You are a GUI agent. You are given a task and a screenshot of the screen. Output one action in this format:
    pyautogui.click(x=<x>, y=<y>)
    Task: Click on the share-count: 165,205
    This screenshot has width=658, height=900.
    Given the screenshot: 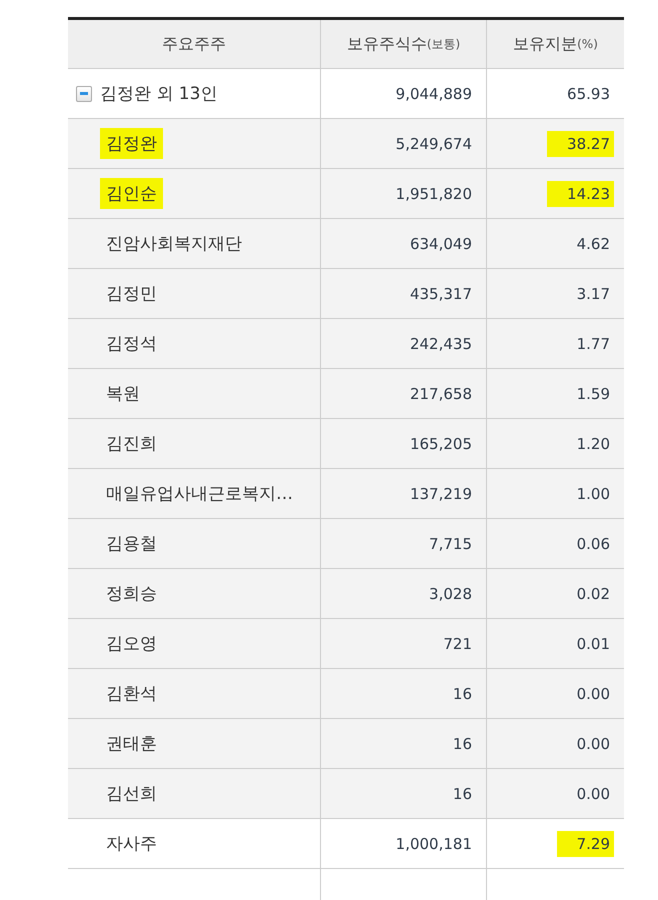 What is the action you would take?
    pyautogui.click(x=440, y=444)
    